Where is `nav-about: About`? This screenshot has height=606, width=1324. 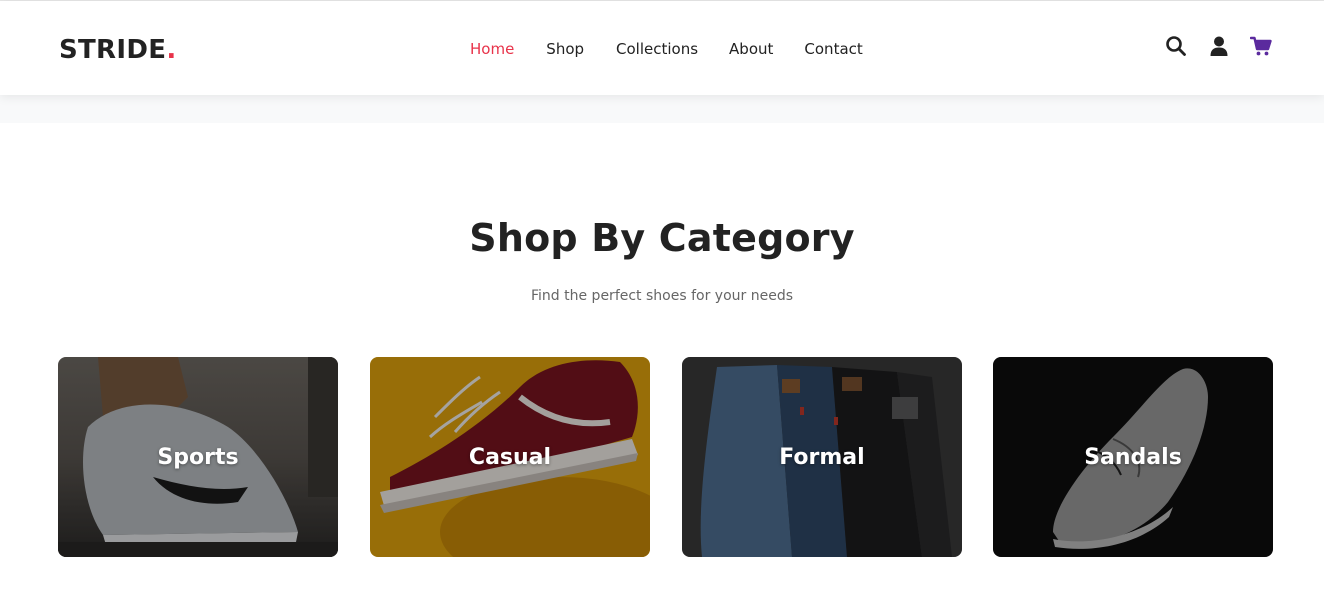
nav-about: About is located at coordinates (751, 49).